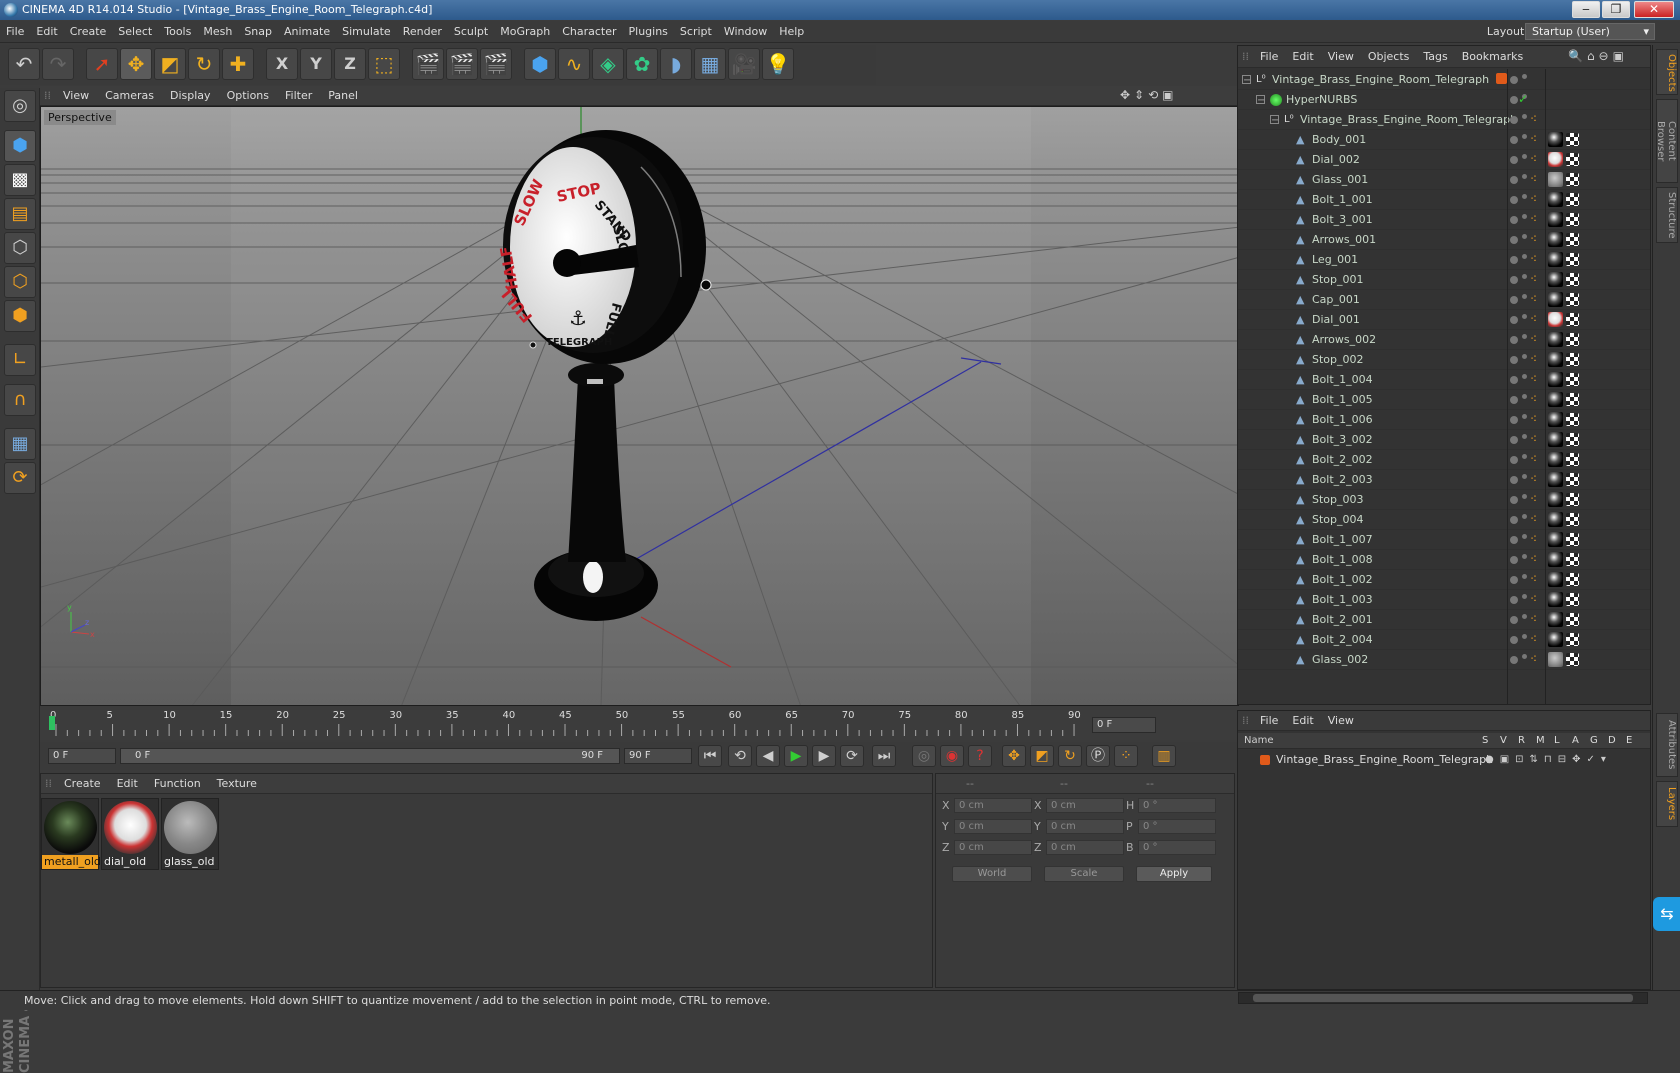  Describe the element at coordinates (1557, 741) in the screenshot. I see `layer-column-l: L` at that location.